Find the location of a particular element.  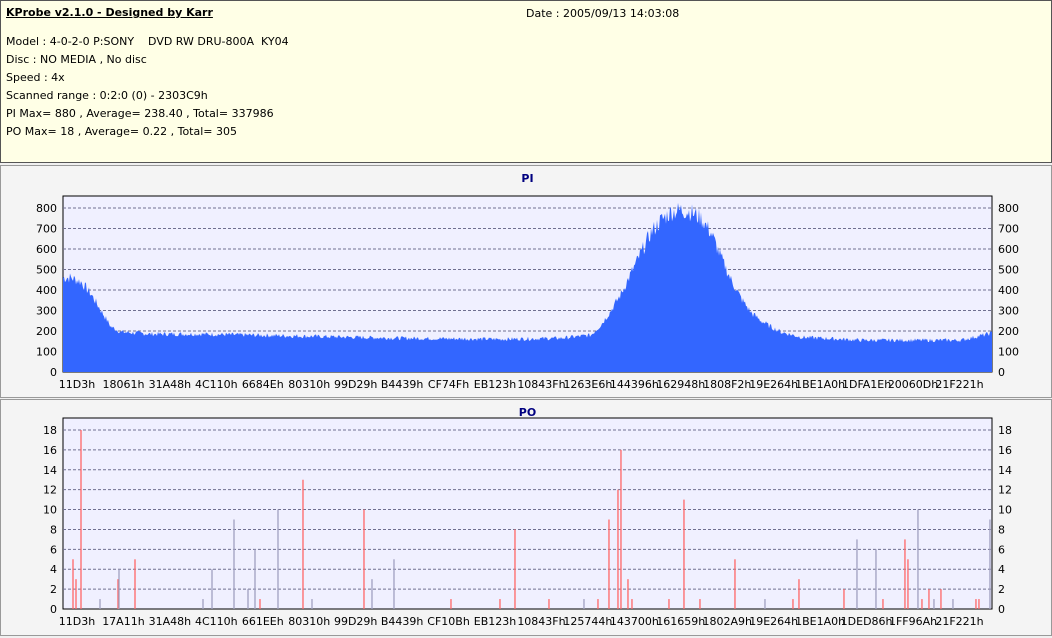

y-tick-label-right: 18 is located at coordinates (1005, 430).